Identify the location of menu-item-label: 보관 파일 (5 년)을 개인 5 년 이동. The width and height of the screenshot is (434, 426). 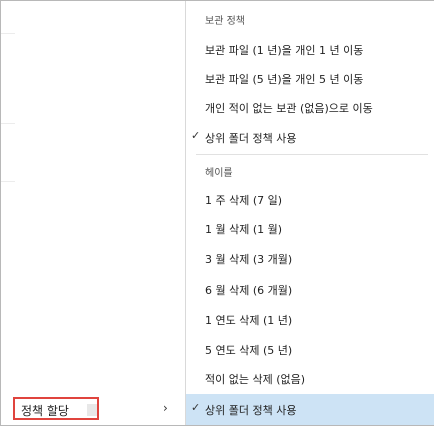
(284, 79).